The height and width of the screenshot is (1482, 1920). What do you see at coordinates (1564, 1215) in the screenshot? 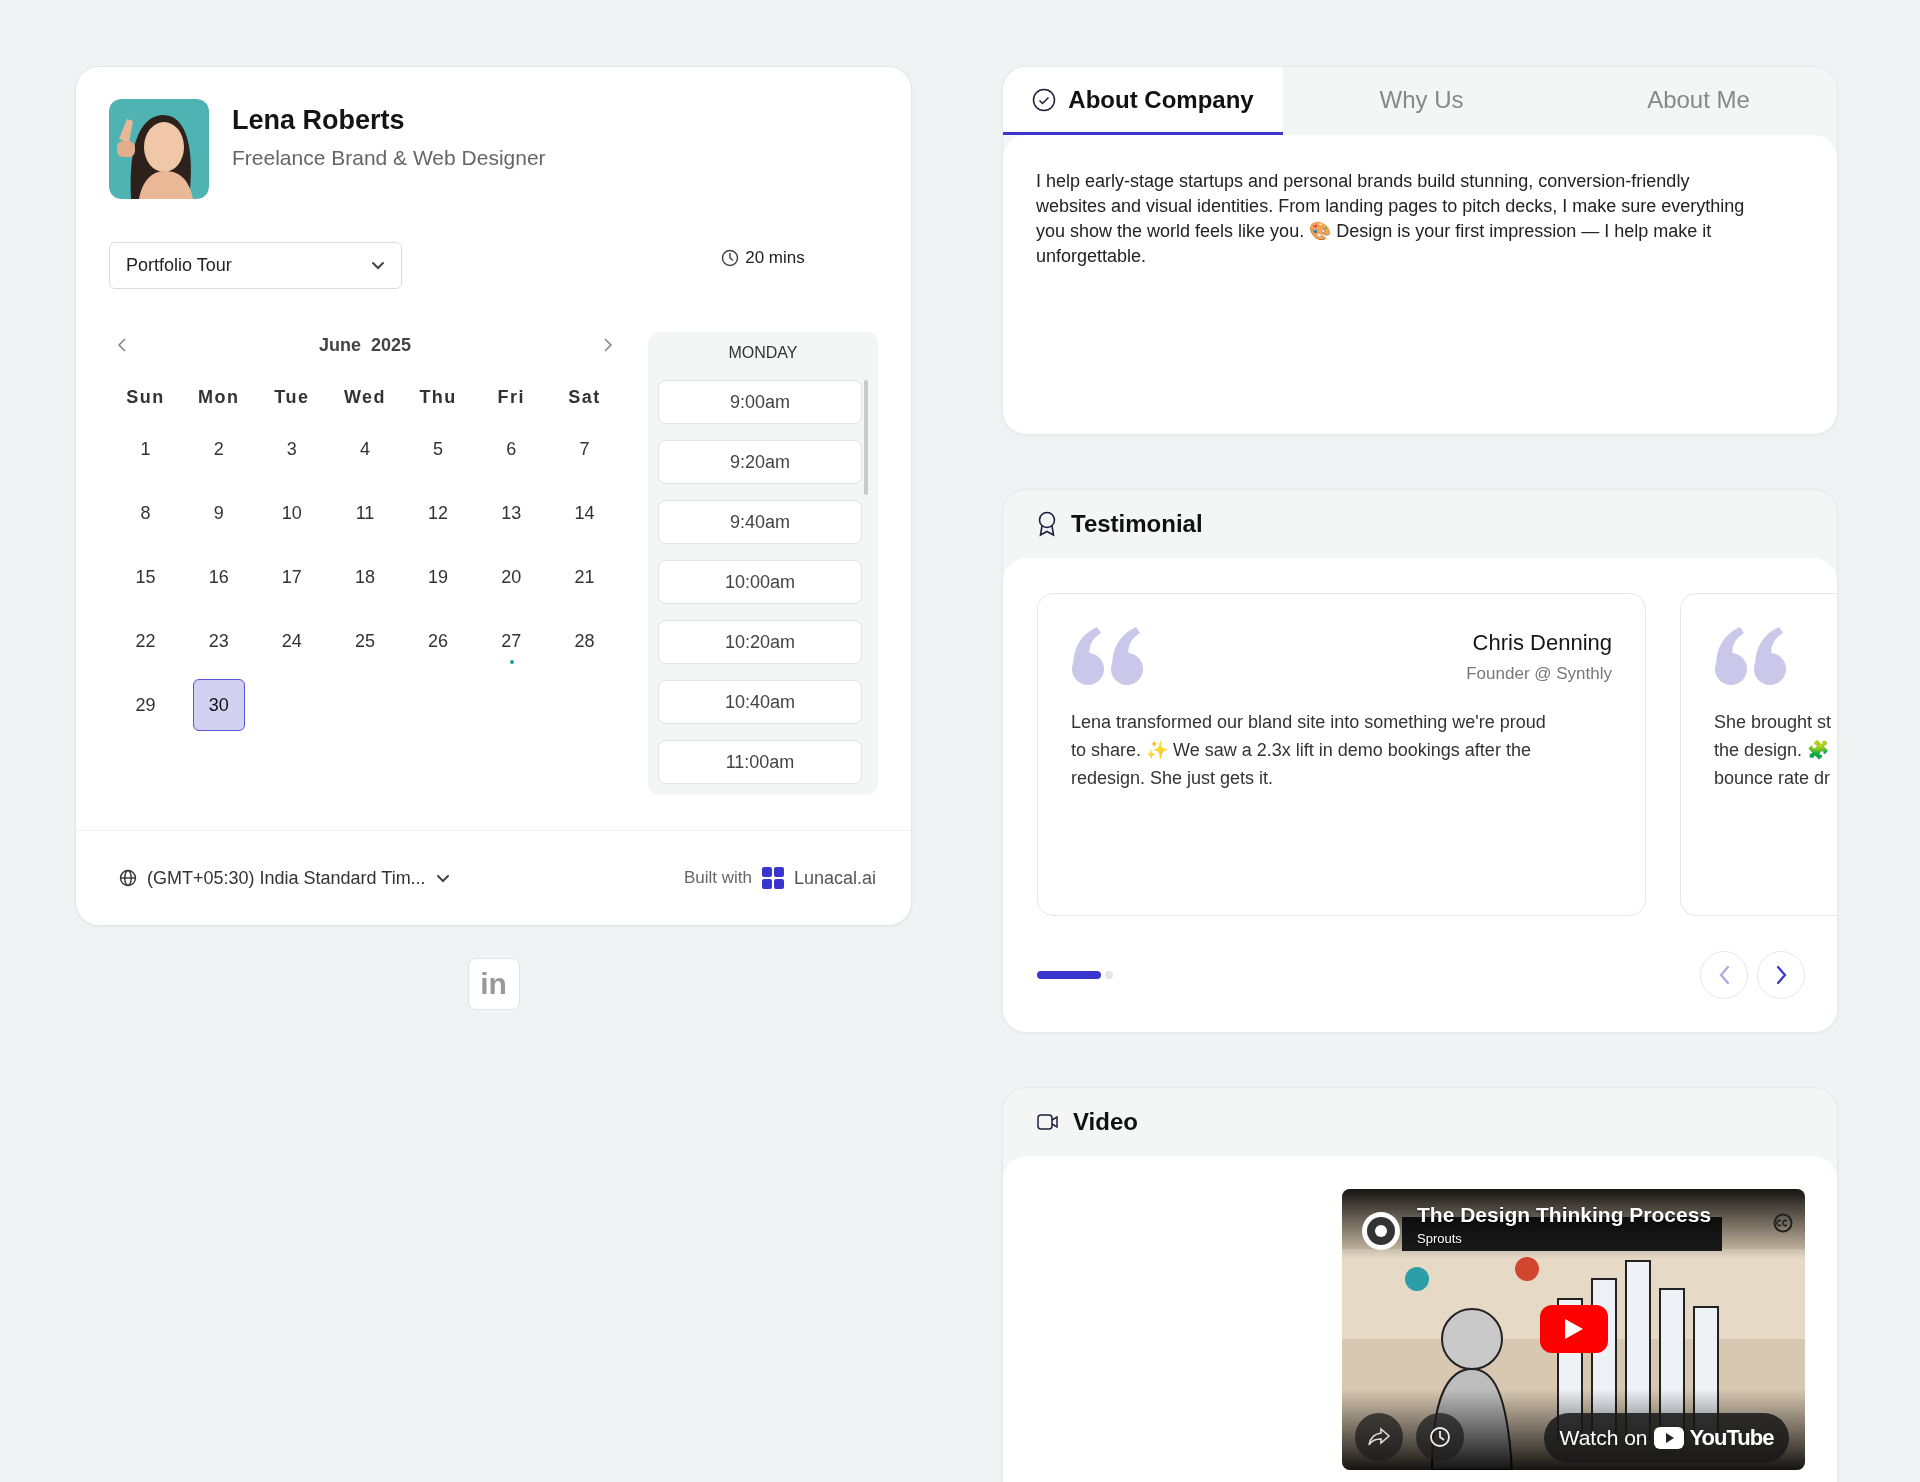
I see `video-title: The Design Thinking Process` at bounding box center [1564, 1215].